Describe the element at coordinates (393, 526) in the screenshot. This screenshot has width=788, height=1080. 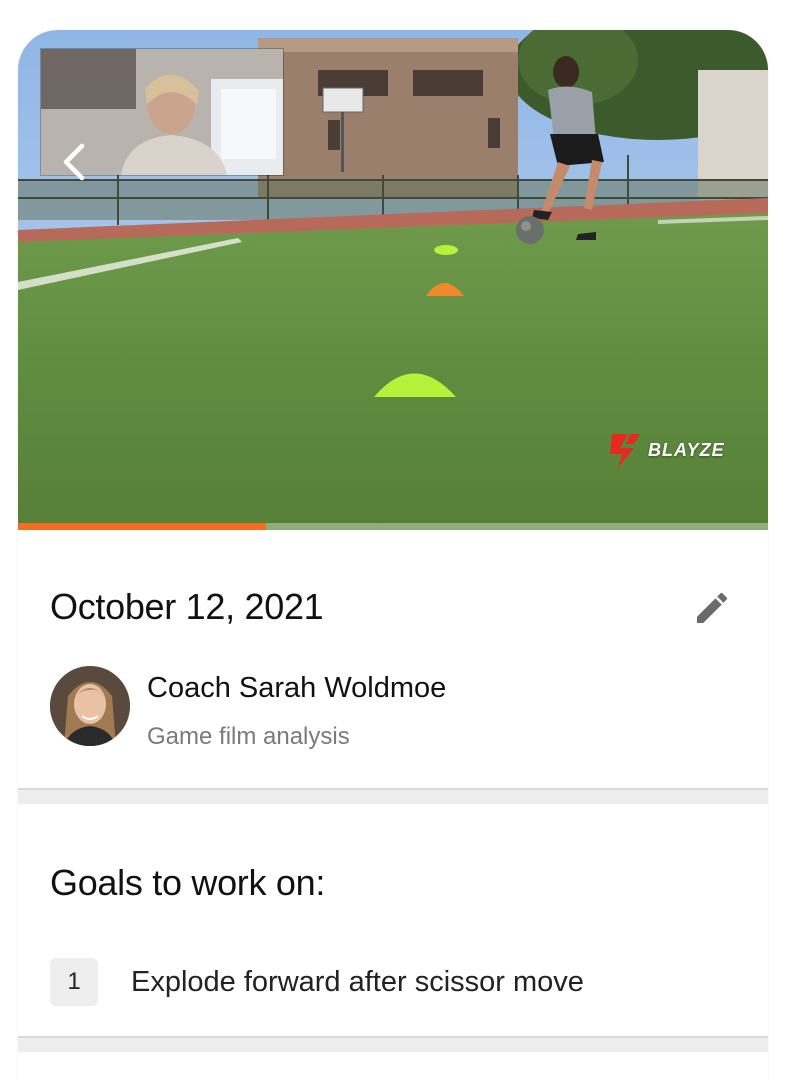
I see `video-progress-bar` at that location.